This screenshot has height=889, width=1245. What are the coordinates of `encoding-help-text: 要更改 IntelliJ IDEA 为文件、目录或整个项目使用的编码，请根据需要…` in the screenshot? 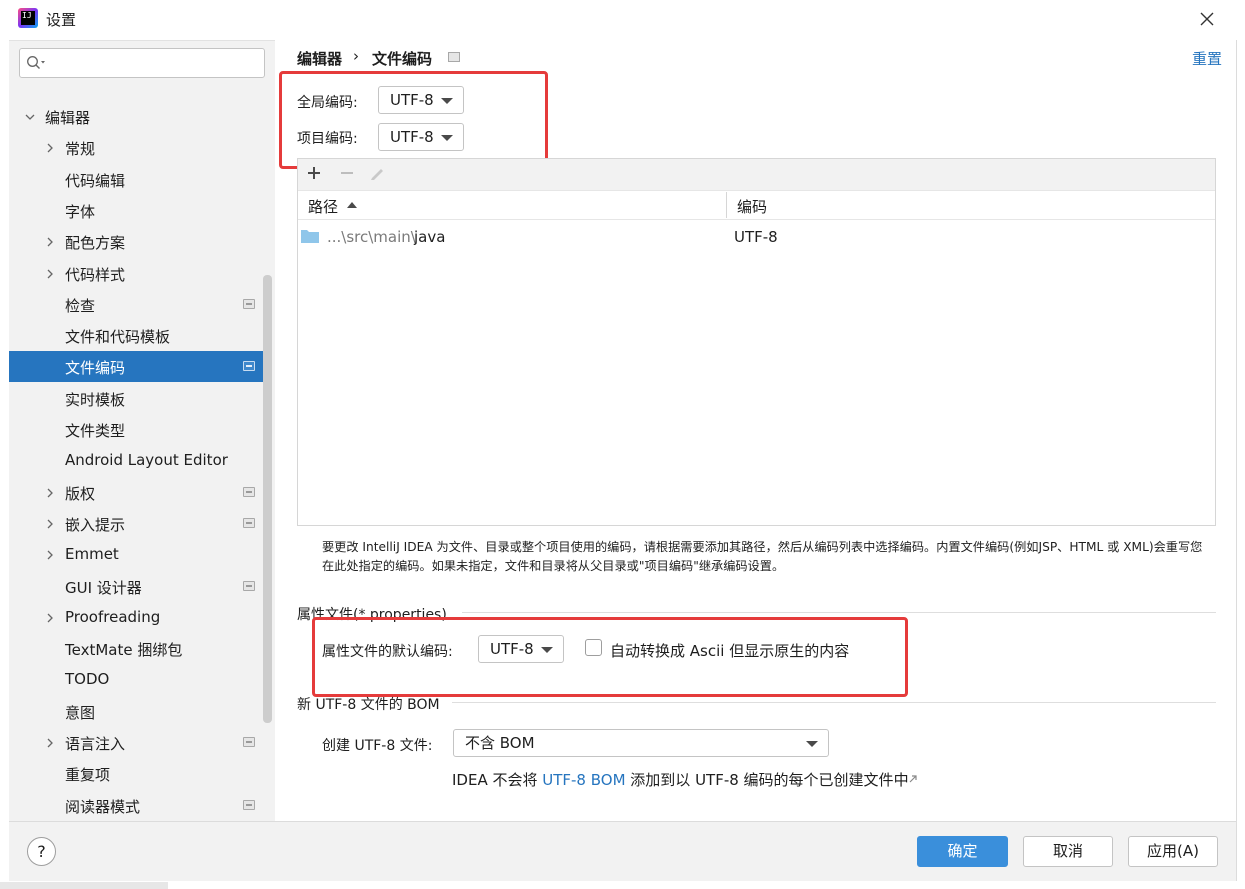 It's located at (762, 556).